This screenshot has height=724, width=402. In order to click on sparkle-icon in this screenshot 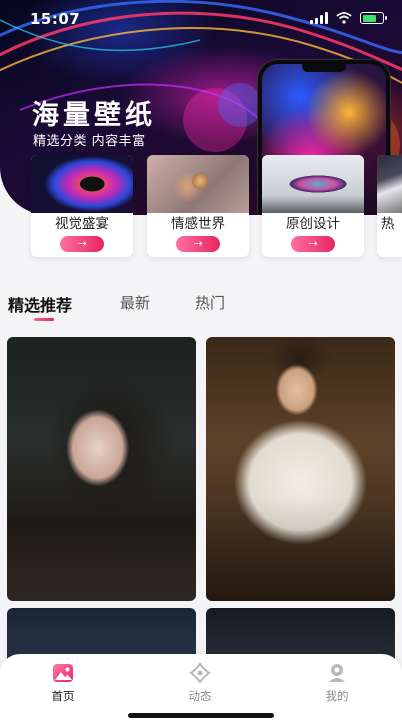, I will do `click(200, 673)`.